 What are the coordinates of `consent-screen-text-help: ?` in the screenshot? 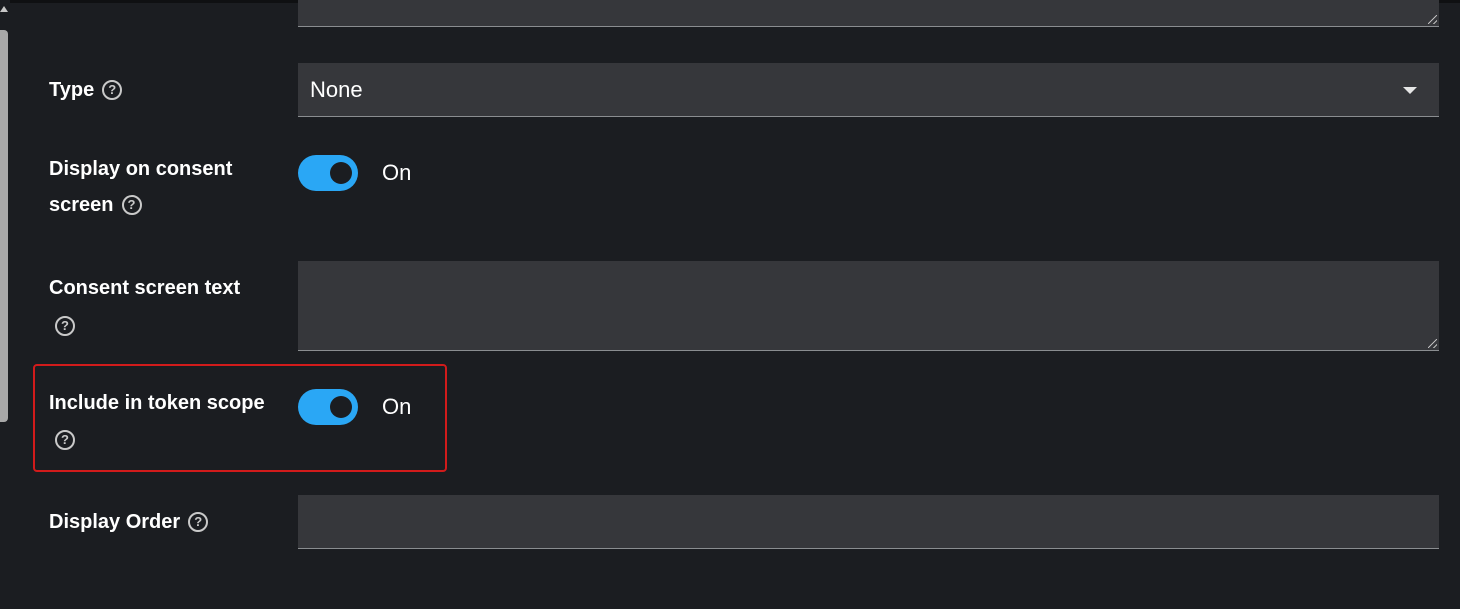 It's located at (62, 326).